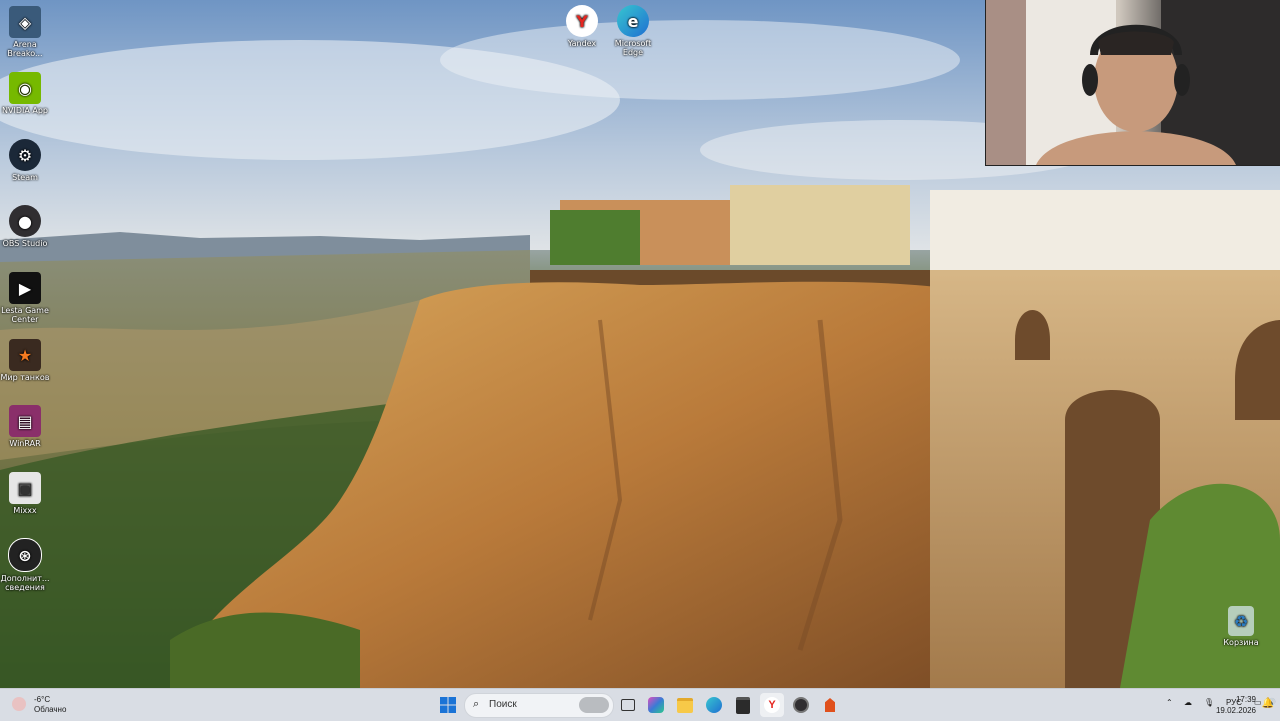  What do you see at coordinates (25, 488) in the screenshot?
I see `mixxx-icon: ▣` at bounding box center [25, 488].